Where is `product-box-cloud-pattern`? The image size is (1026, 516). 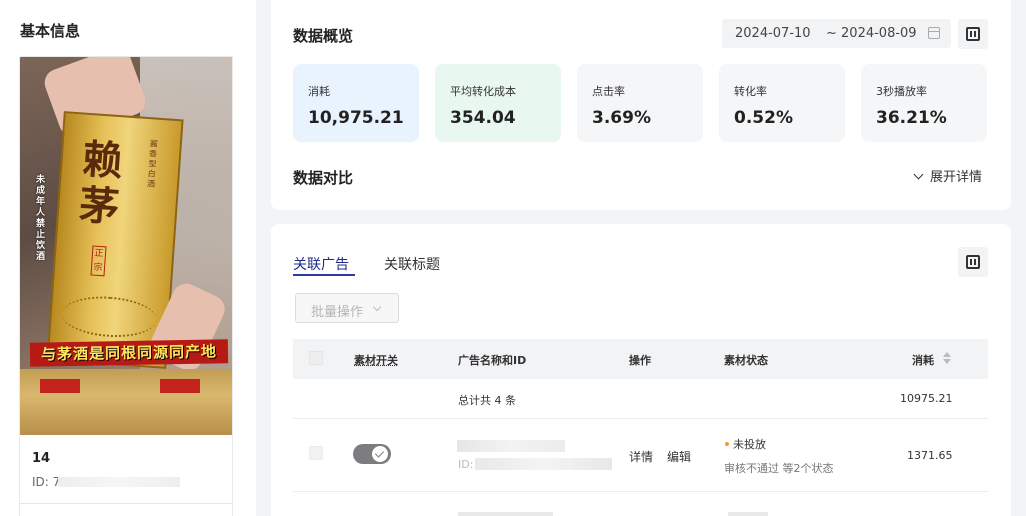 product-box-cloud-pattern is located at coordinates (109, 317).